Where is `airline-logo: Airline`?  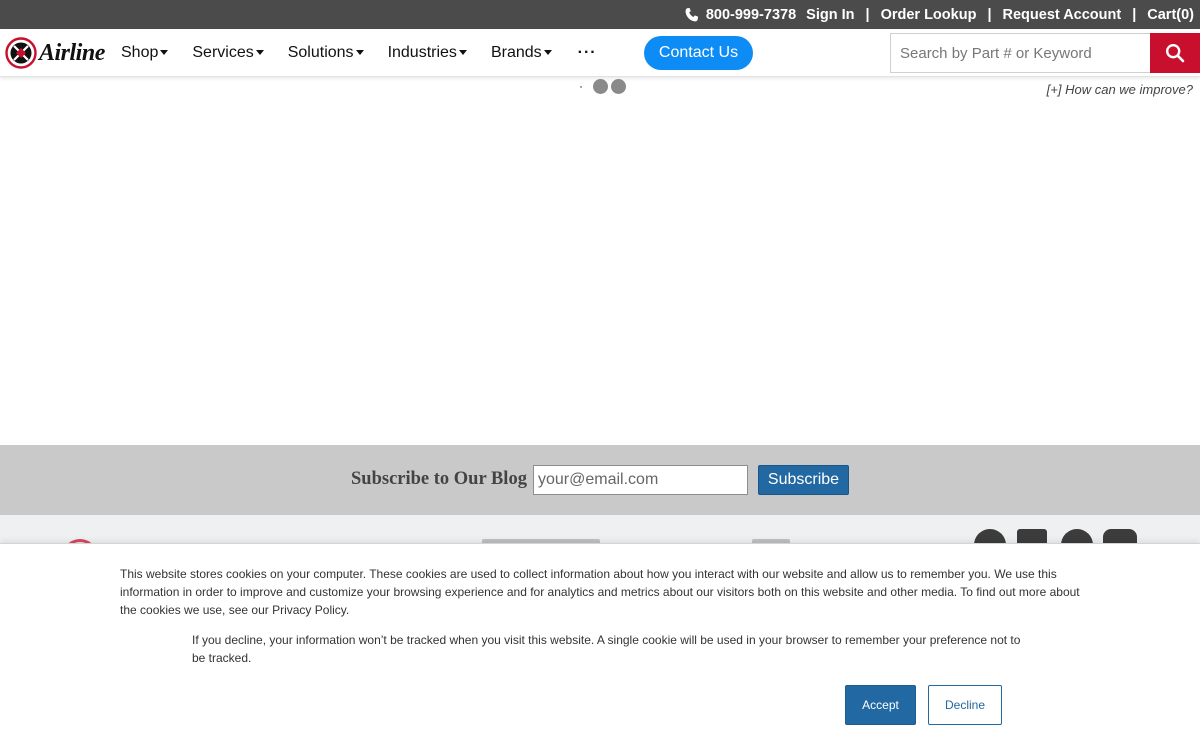 airline-logo: Airline is located at coordinates (55, 53).